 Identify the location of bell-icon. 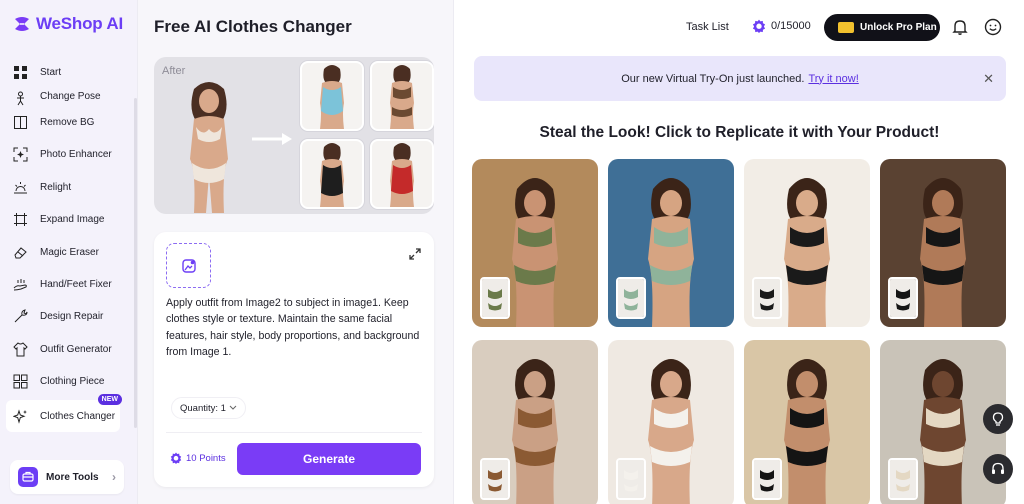
(960, 27).